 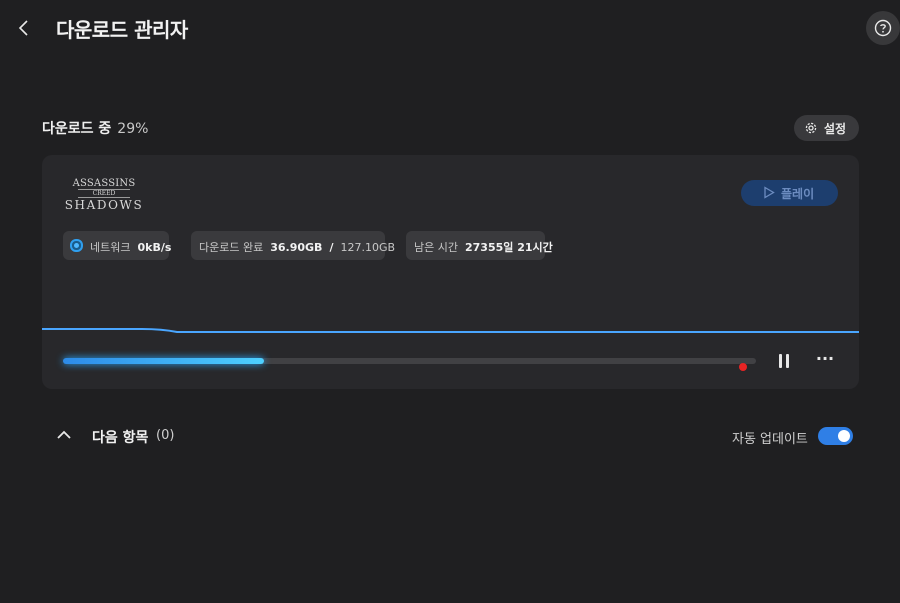 What do you see at coordinates (835, 436) in the screenshot?
I see `auto-update-toggle` at bounding box center [835, 436].